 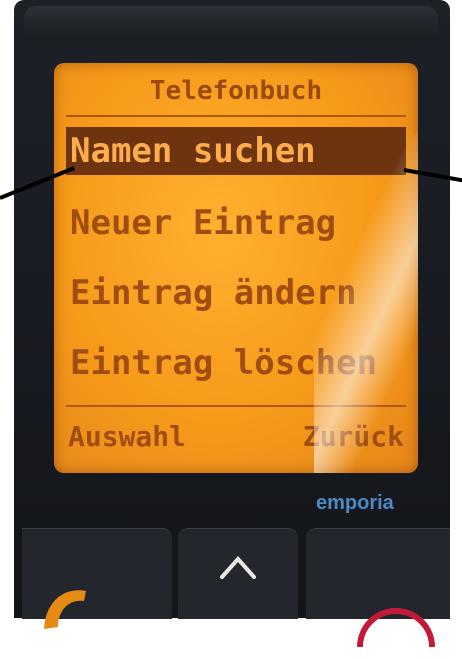 I want to click on menu-item-eintrag-loeschen: Eintrag löschen, so click(x=236, y=363).